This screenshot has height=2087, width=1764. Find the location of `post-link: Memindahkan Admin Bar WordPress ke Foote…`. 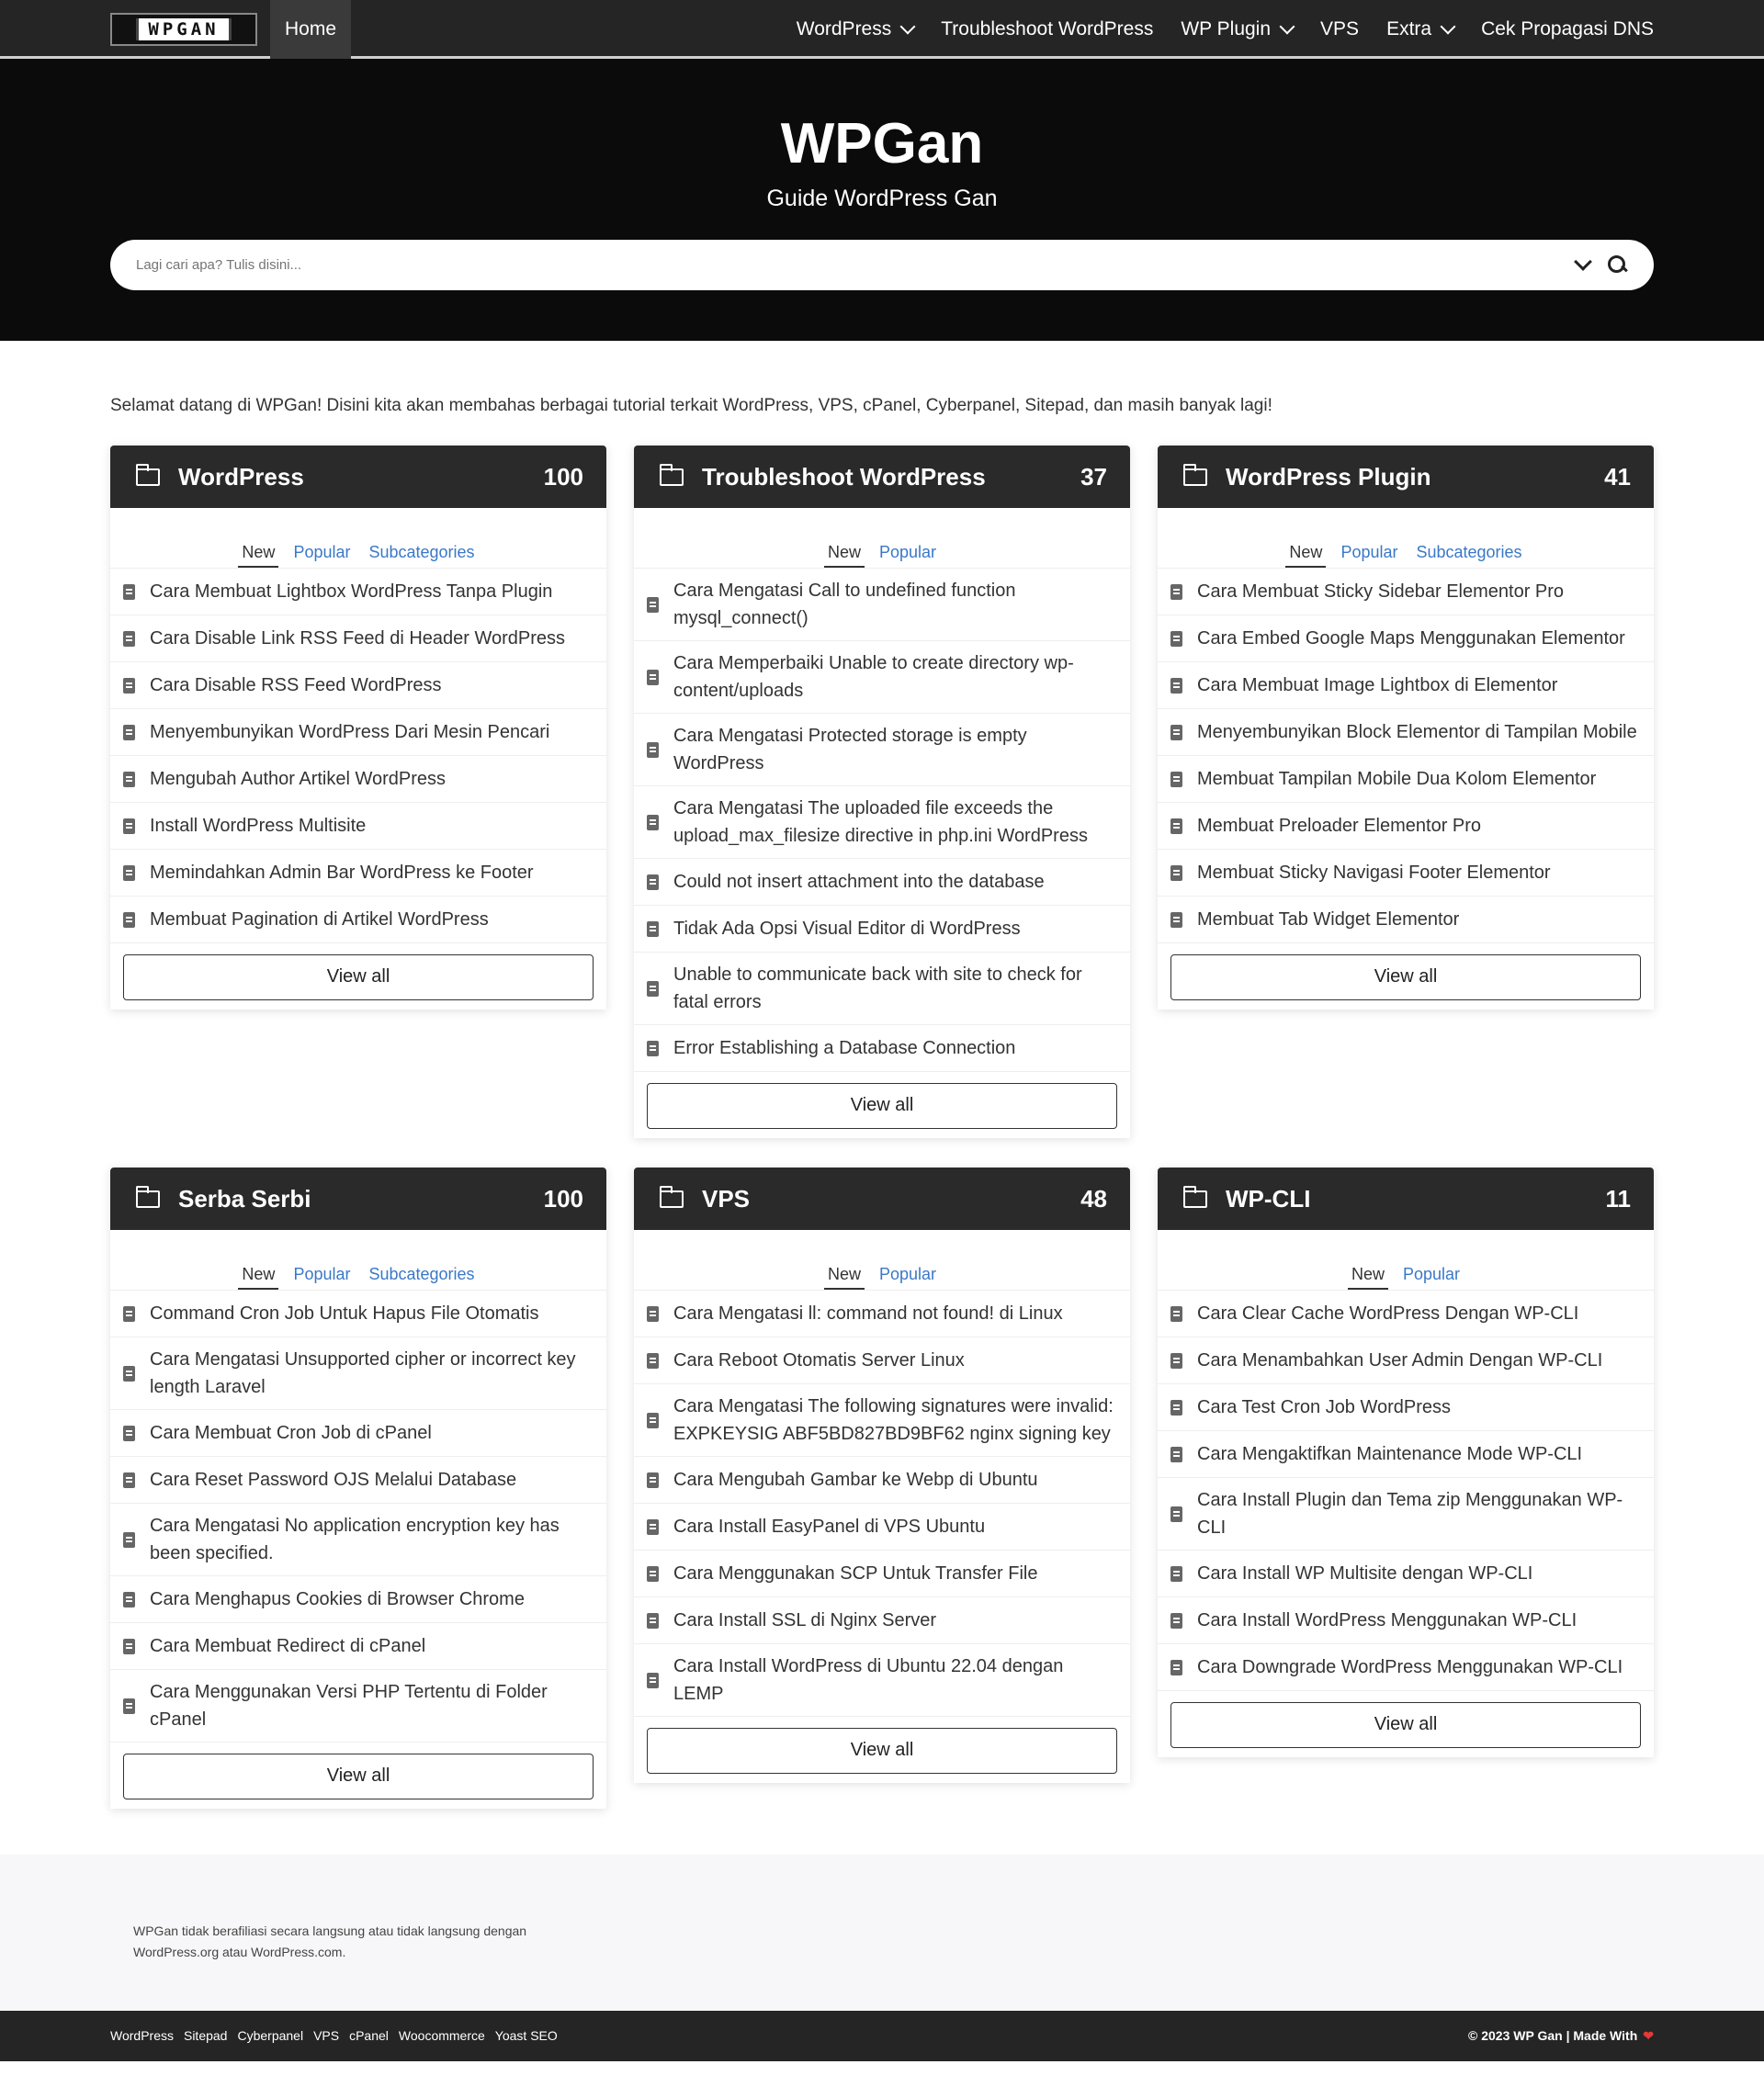

post-link: Memindahkan Admin Bar WordPress ke Foote… is located at coordinates (342, 872).